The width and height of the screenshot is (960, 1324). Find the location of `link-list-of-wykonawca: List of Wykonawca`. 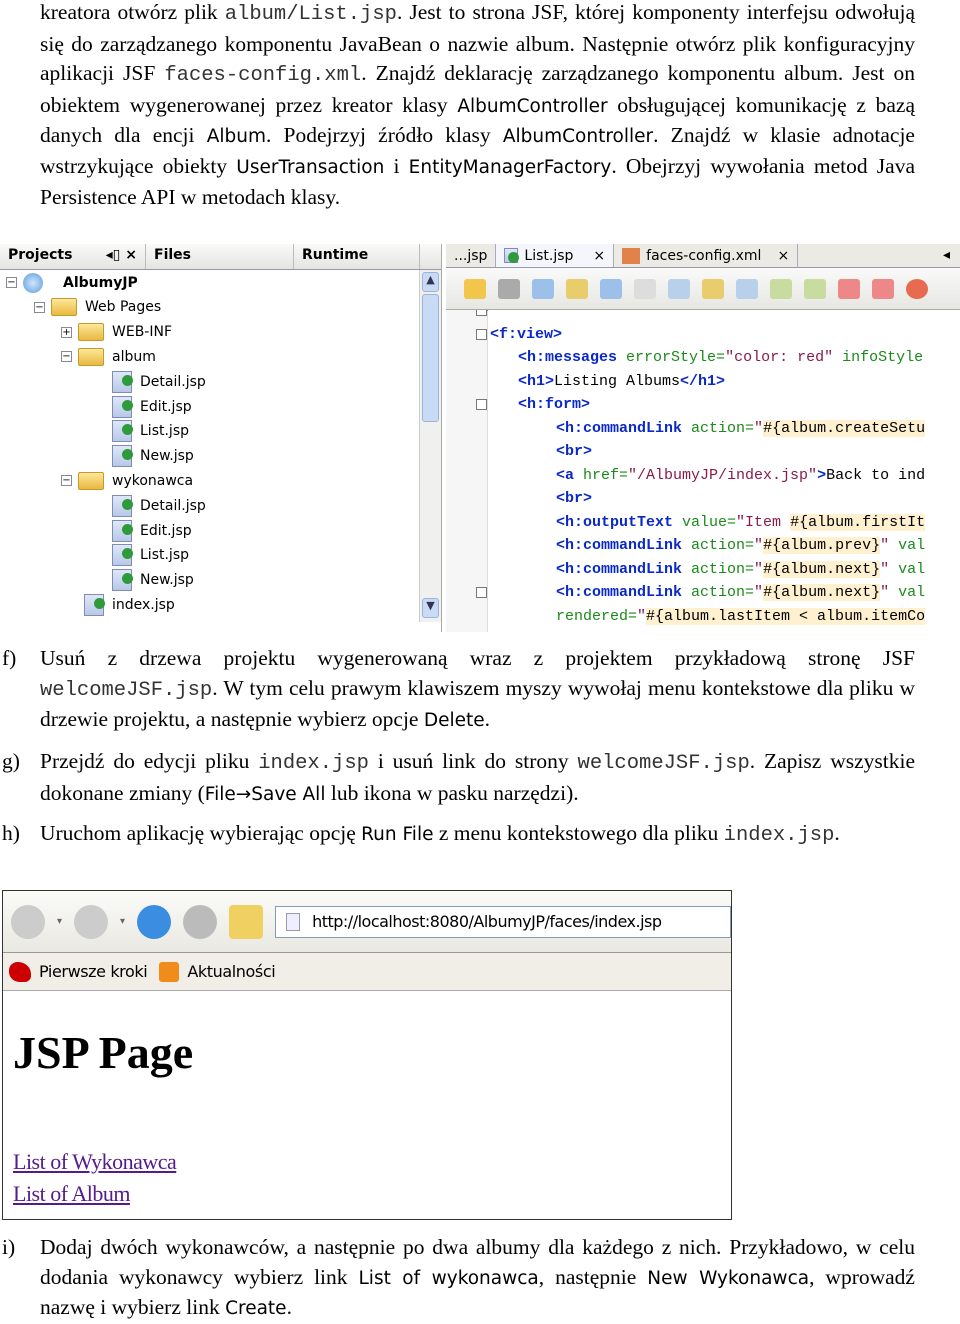

link-list-of-wykonawca: List of Wykonawca is located at coordinates (95, 1162).